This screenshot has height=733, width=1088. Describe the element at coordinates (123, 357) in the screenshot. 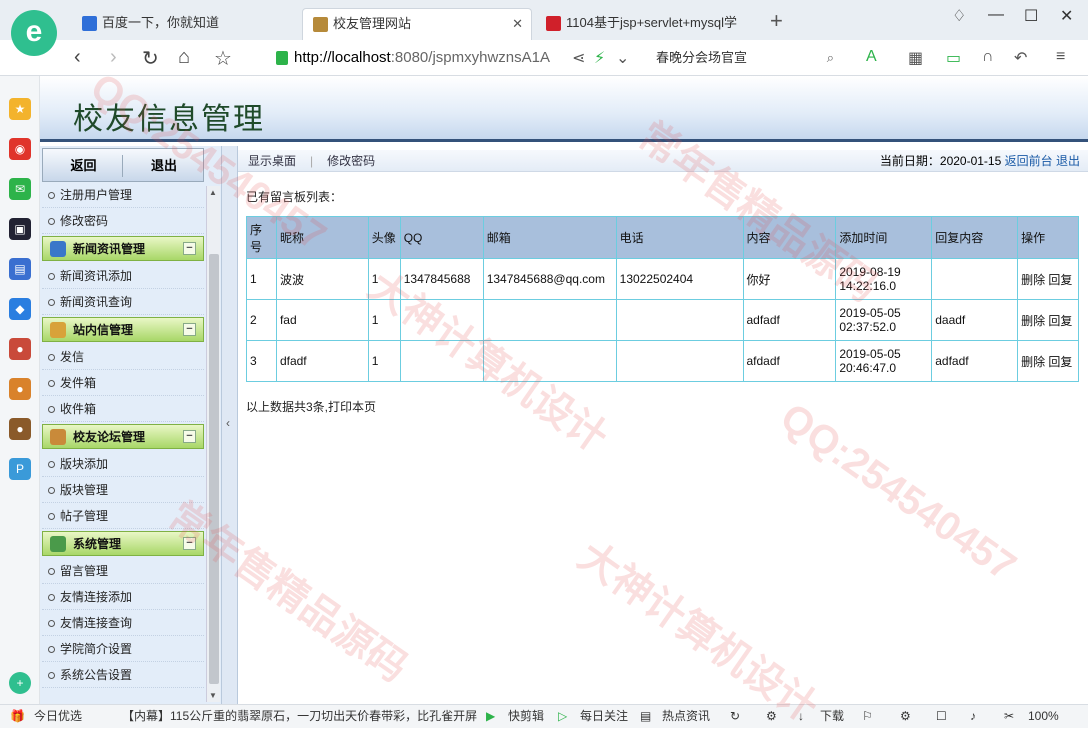

I see `sidebar-item: 发信` at that location.